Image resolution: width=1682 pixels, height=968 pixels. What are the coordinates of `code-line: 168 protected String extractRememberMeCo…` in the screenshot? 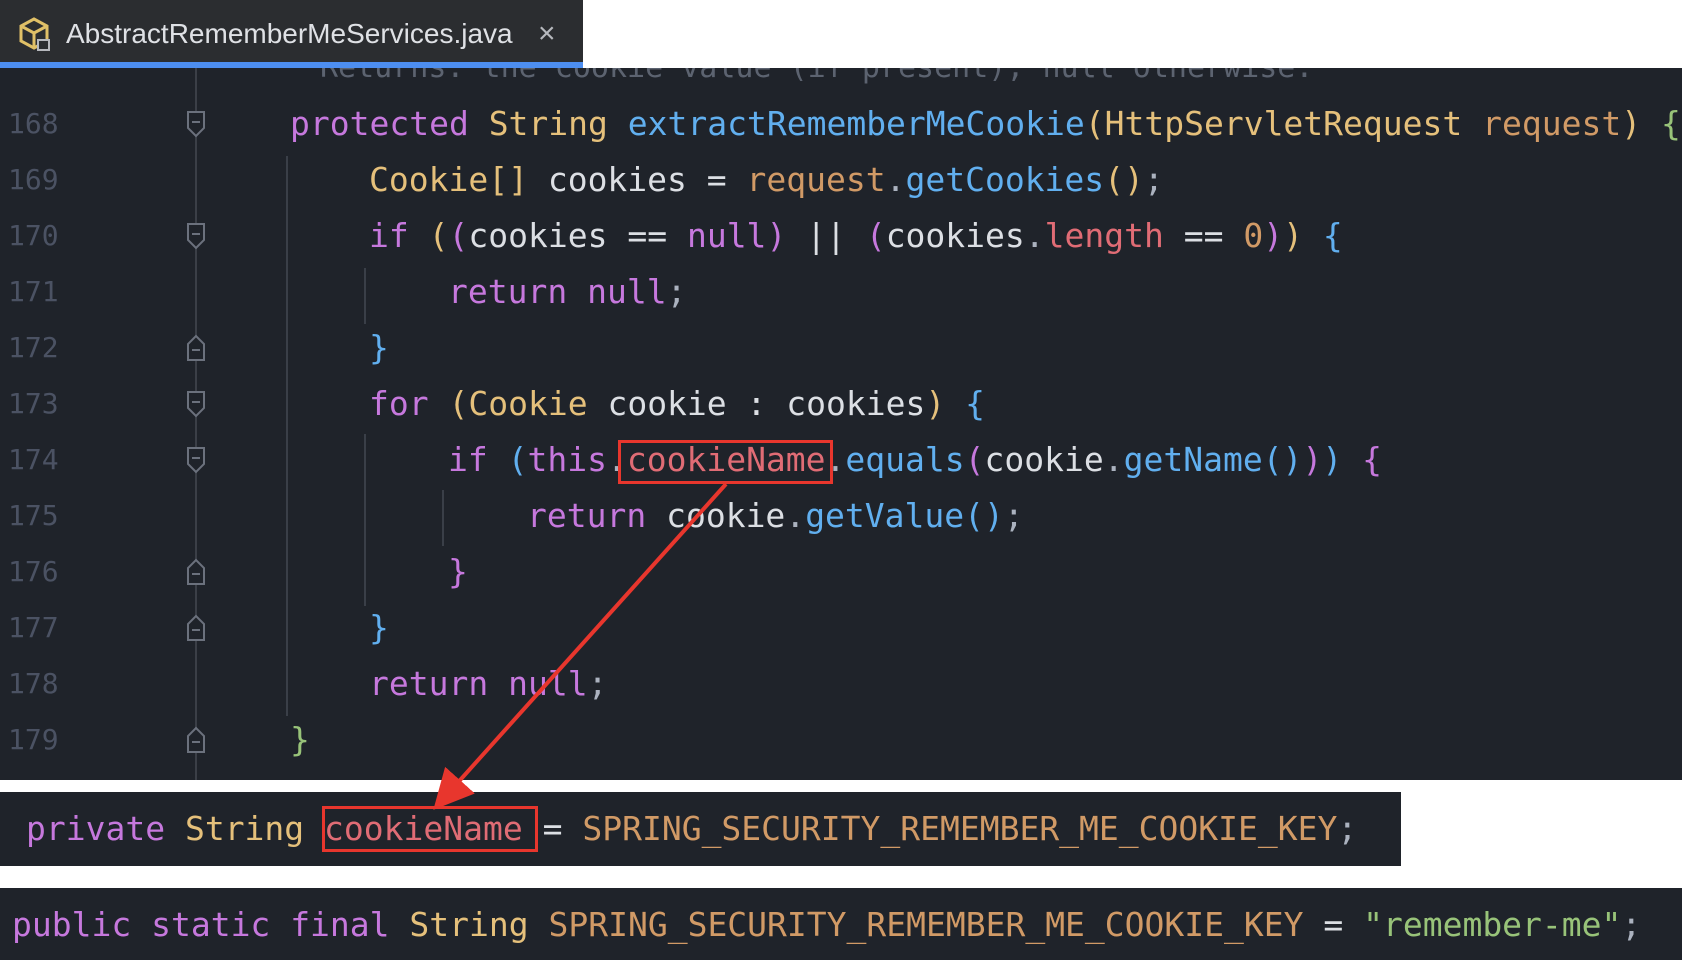 It's located at (841, 124).